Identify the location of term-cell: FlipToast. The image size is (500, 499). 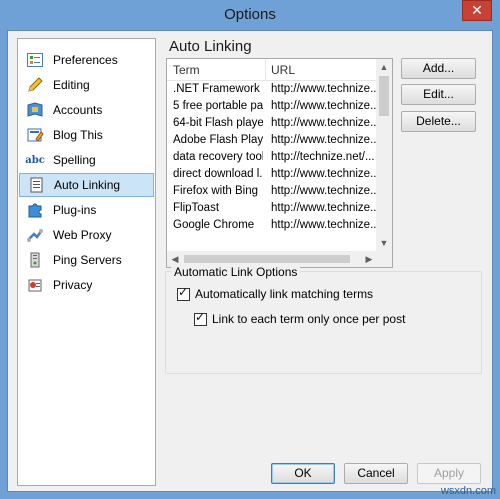
(196, 208).